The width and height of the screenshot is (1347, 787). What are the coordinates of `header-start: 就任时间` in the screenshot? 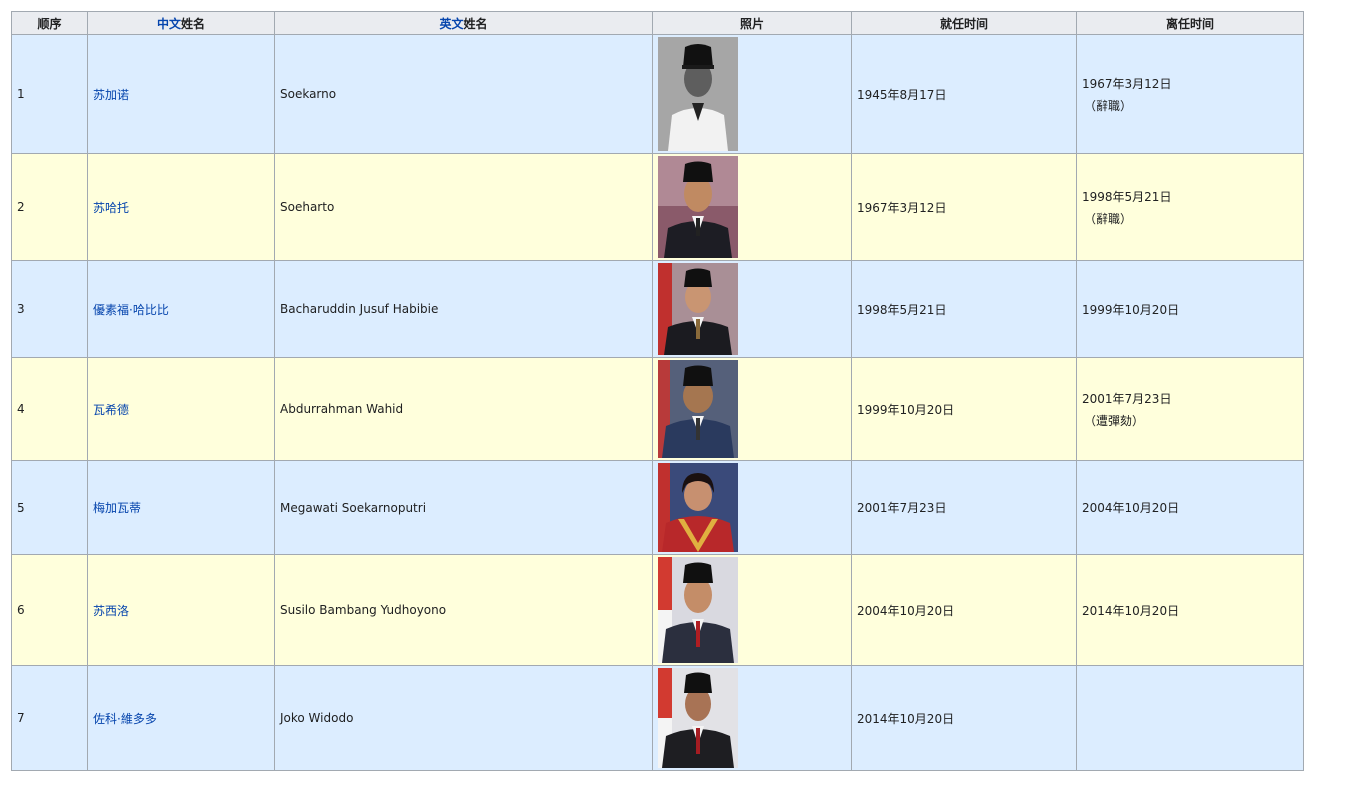 It's located at (964, 23).